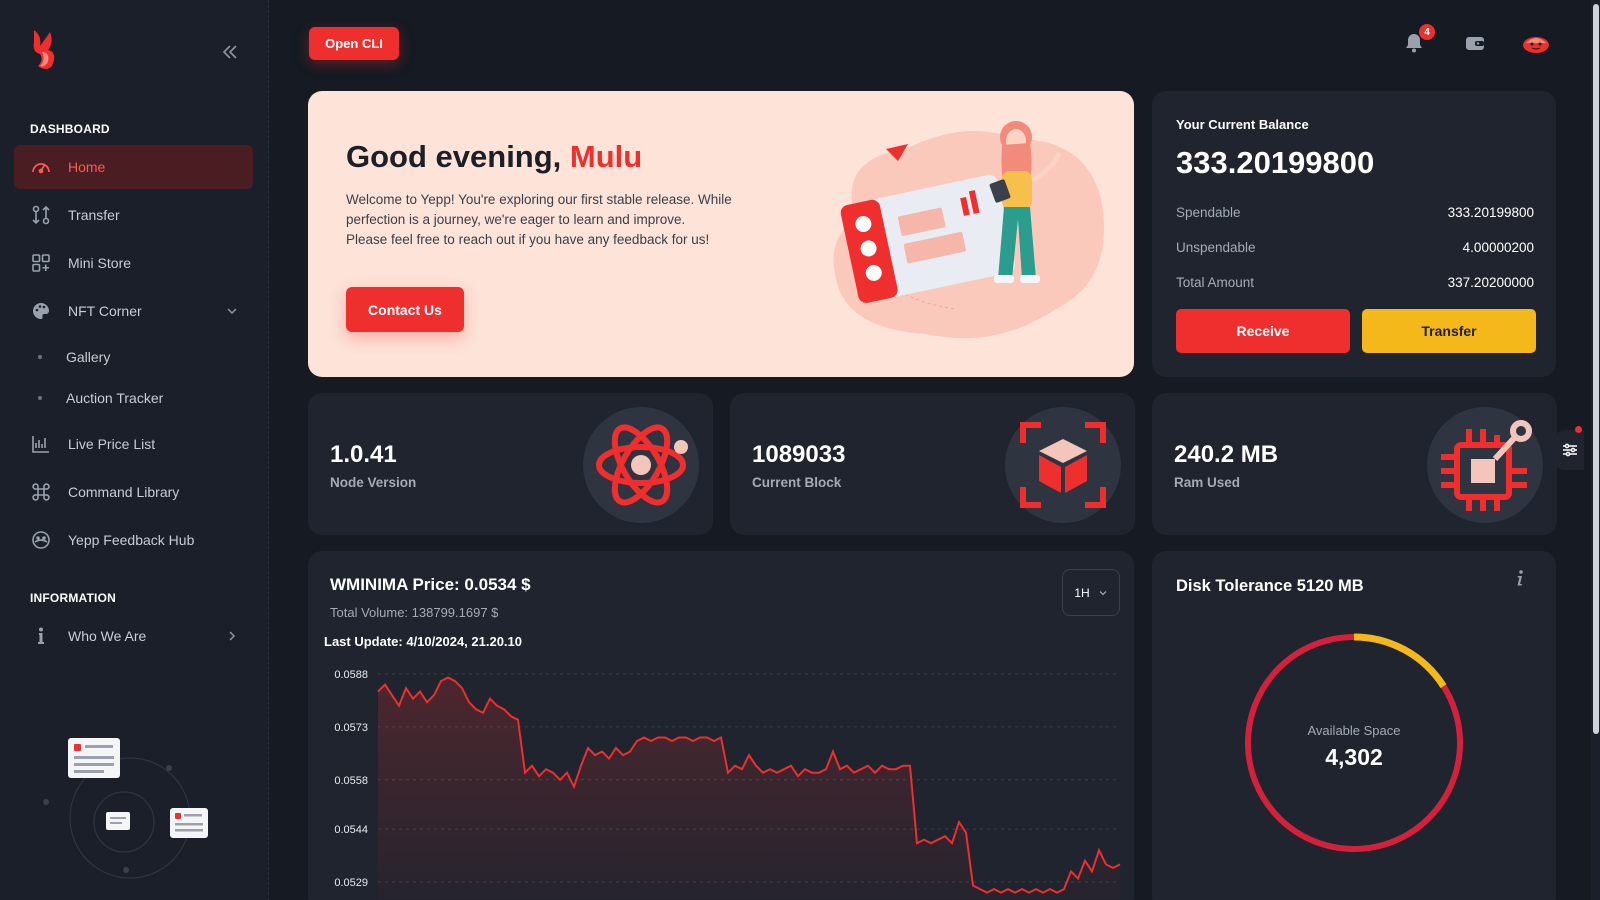 The height and width of the screenshot is (900, 1600). I want to click on sidebar-item-live-price-list: Live Price List, so click(133, 444).